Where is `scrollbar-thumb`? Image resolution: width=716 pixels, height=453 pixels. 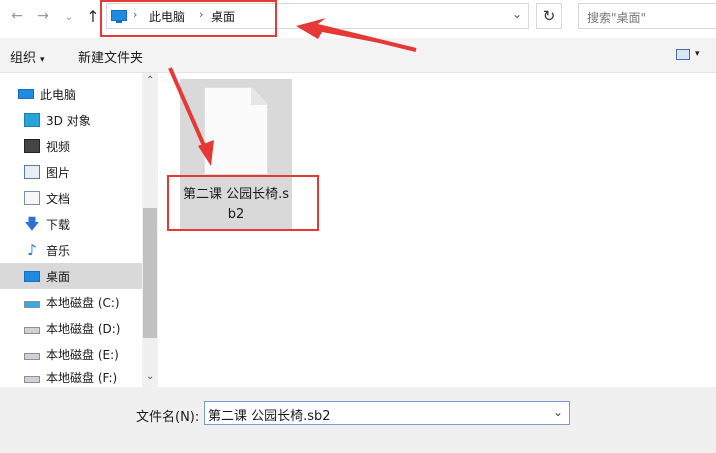 scrollbar-thumb is located at coordinates (150, 273).